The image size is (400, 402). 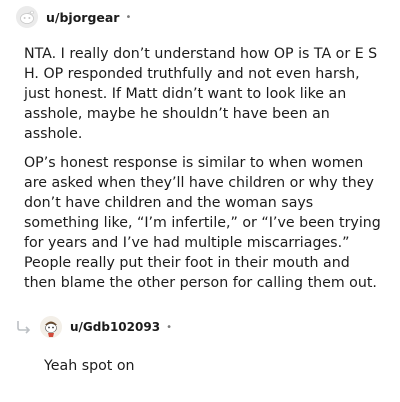 I want to click on reply-body: Yeah spot on, so click(x=89, y=366).